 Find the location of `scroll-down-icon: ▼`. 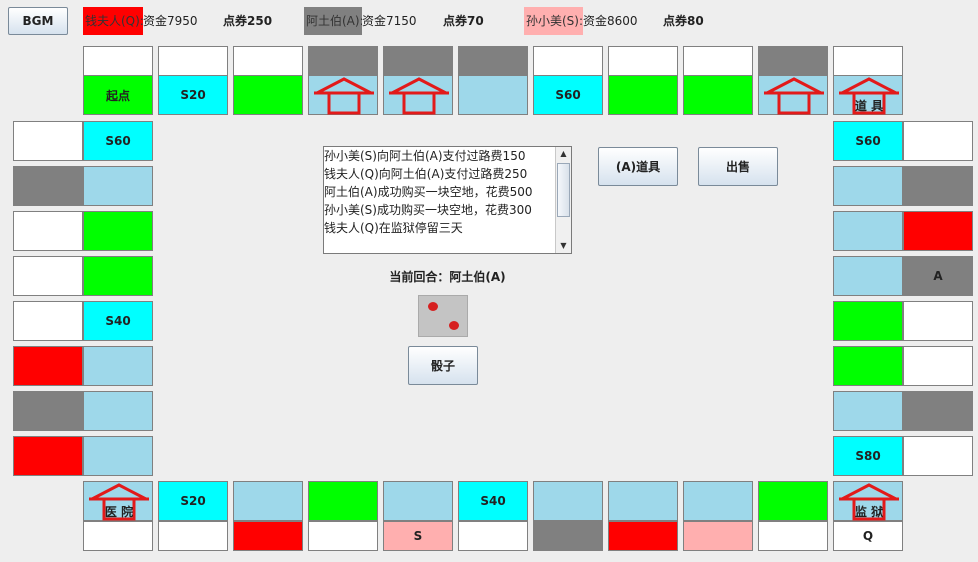

scroll-down-icon: ▼ is located at coordinates (563, 246).